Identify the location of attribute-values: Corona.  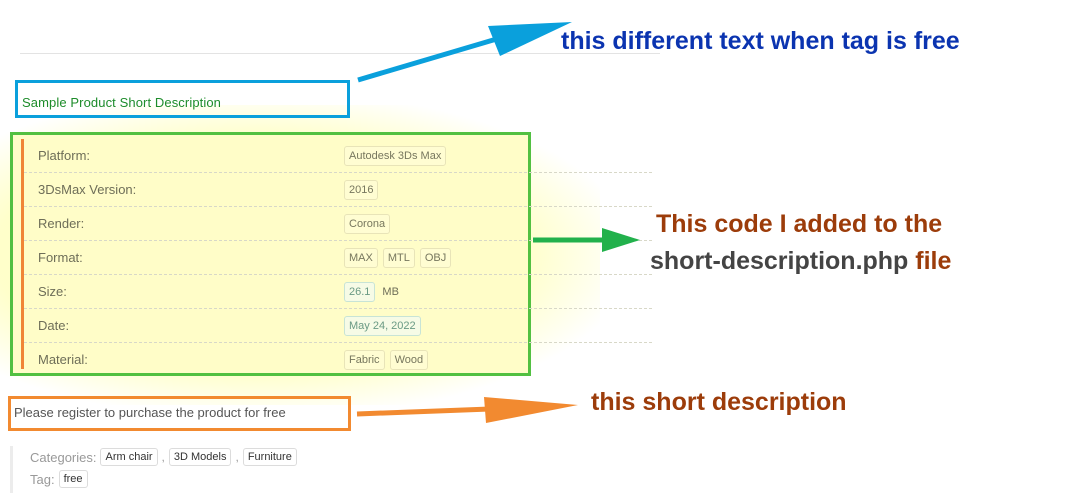
(367, 224).